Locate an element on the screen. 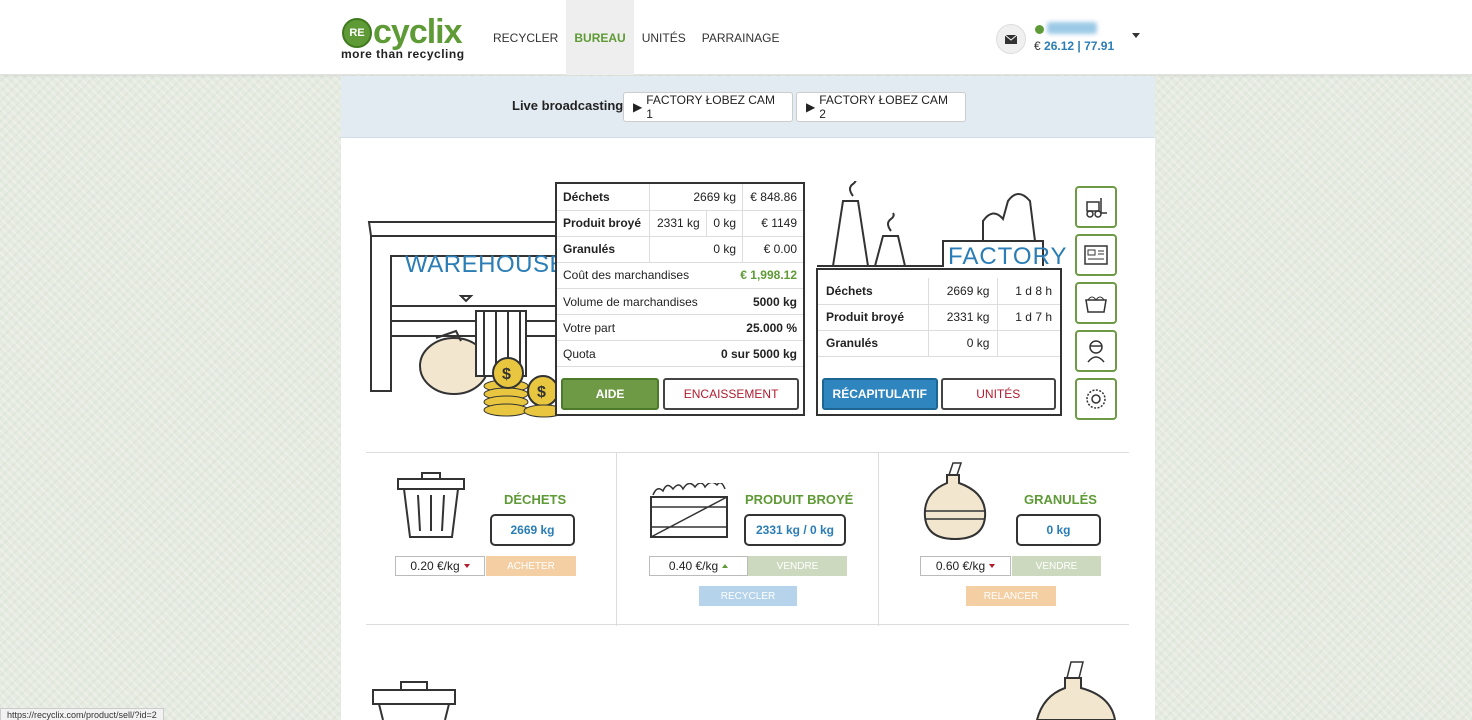  nav-unites: UNITÉS is located at coordinates (664, 37).